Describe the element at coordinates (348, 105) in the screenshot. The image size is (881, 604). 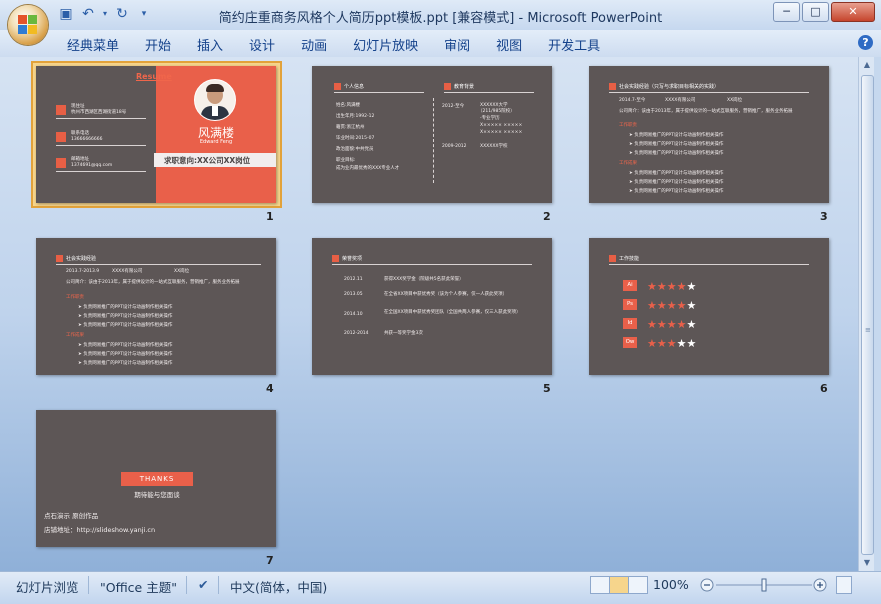
I see `slide2-info-line: 姓名:风满楼` at that location.